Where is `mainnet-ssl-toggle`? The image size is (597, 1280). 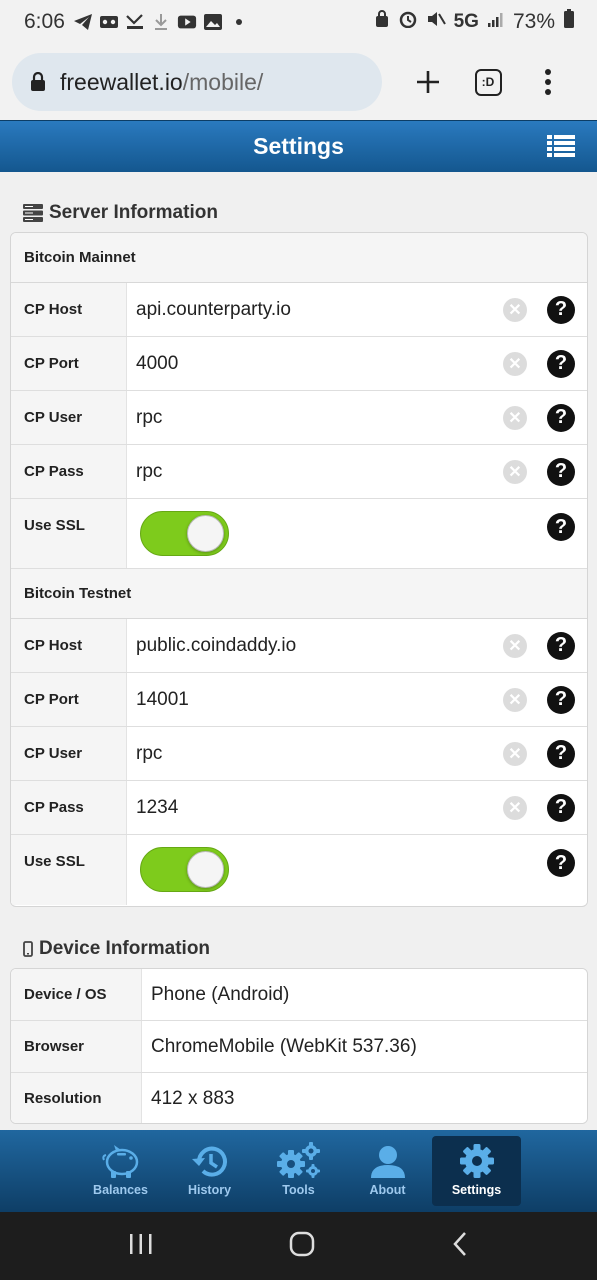 mainnet-ssl-toggle is located at coordinates (184, 533).